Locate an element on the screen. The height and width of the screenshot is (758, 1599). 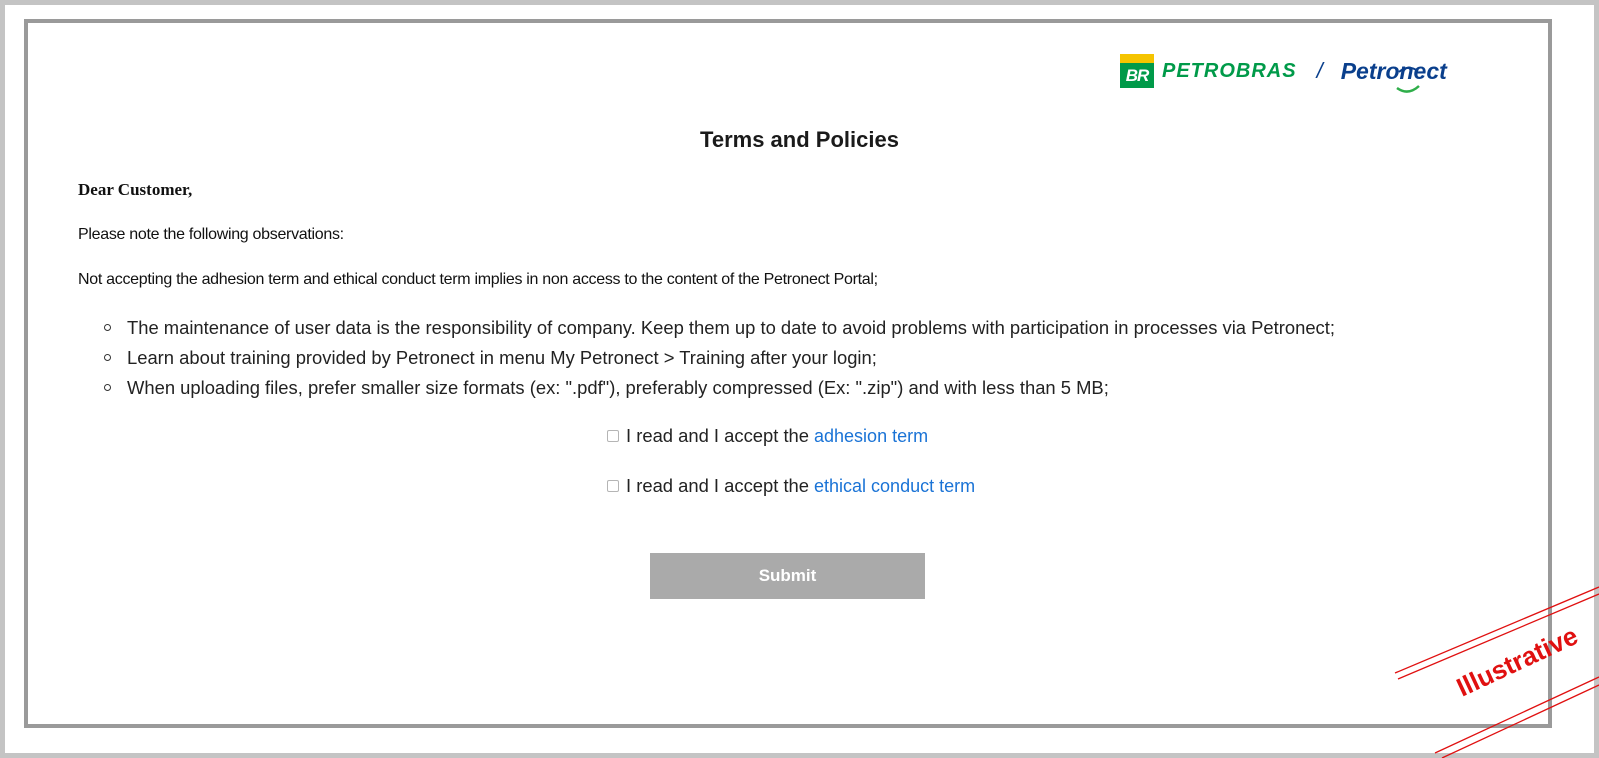
ethical-conduct-term-link: ethical conduct term is located at coordinates (894, 486).